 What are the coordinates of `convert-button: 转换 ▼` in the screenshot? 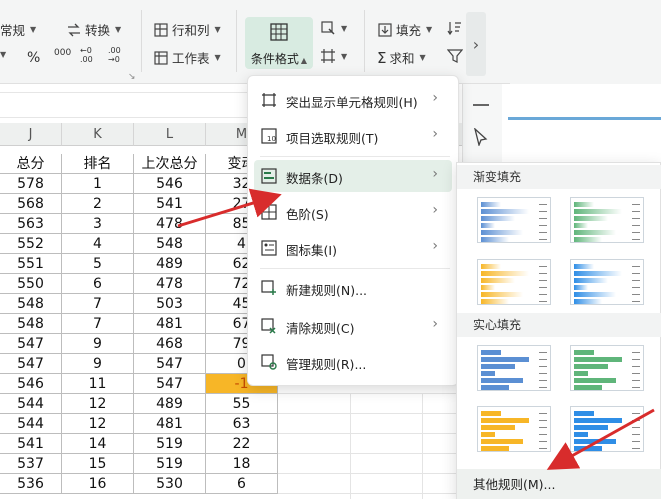 It's located at (93, 29).